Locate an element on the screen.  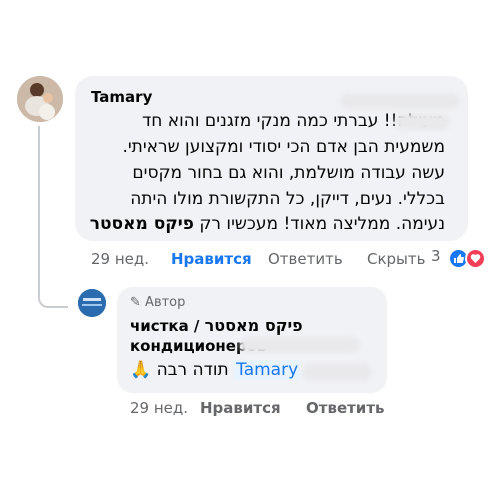
comment-line-5-wrap: נעימה. ממליצה מאוד! מעכשיו רק פיקס מאסטר is located at coordinates (267, 224).